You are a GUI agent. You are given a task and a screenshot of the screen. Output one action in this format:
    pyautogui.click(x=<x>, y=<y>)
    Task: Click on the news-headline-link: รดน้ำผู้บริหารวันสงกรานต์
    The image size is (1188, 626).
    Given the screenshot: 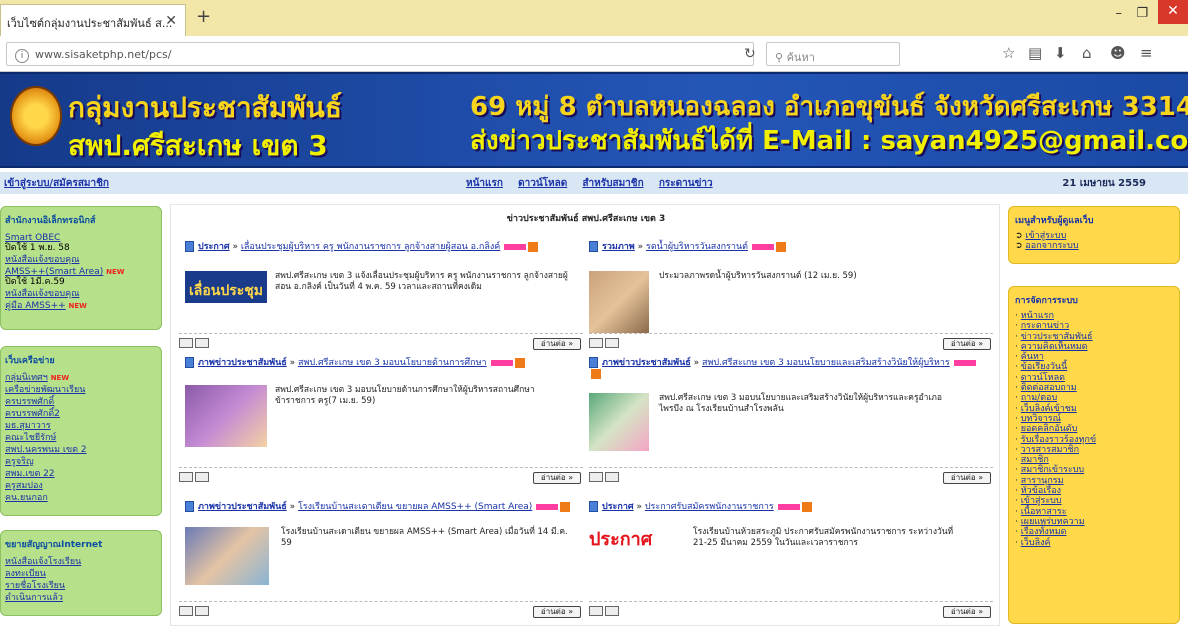 What is the action you would take?
    pyautogui.click(x=697, y=247)
    